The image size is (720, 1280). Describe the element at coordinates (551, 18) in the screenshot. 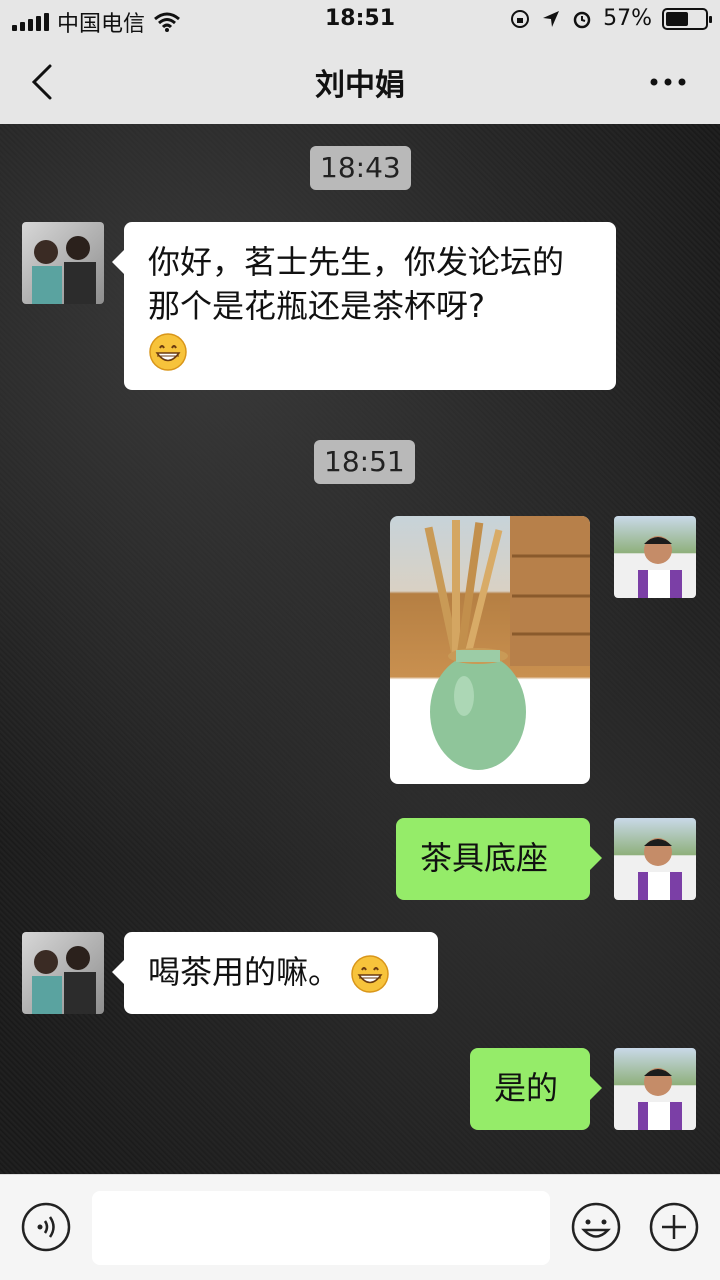

I see `location-icon` at that location.